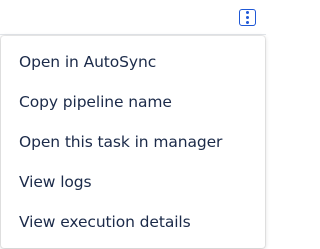 The width and height of the screenshot is (320, 249). Describe the element at coordinates (133, 222) in the screenshot. I see `menu-item-view-execution-details: View execution details` at that location.